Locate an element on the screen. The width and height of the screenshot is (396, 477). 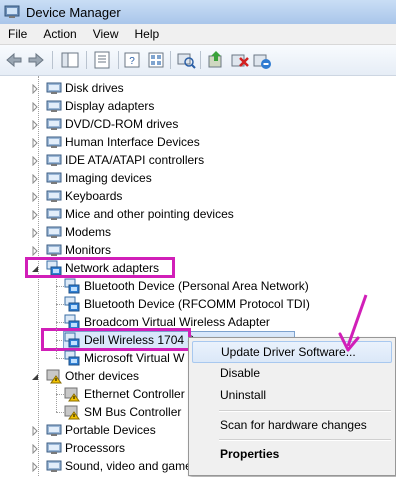
window-title: Device Manager is located at coordinates (73, 12).